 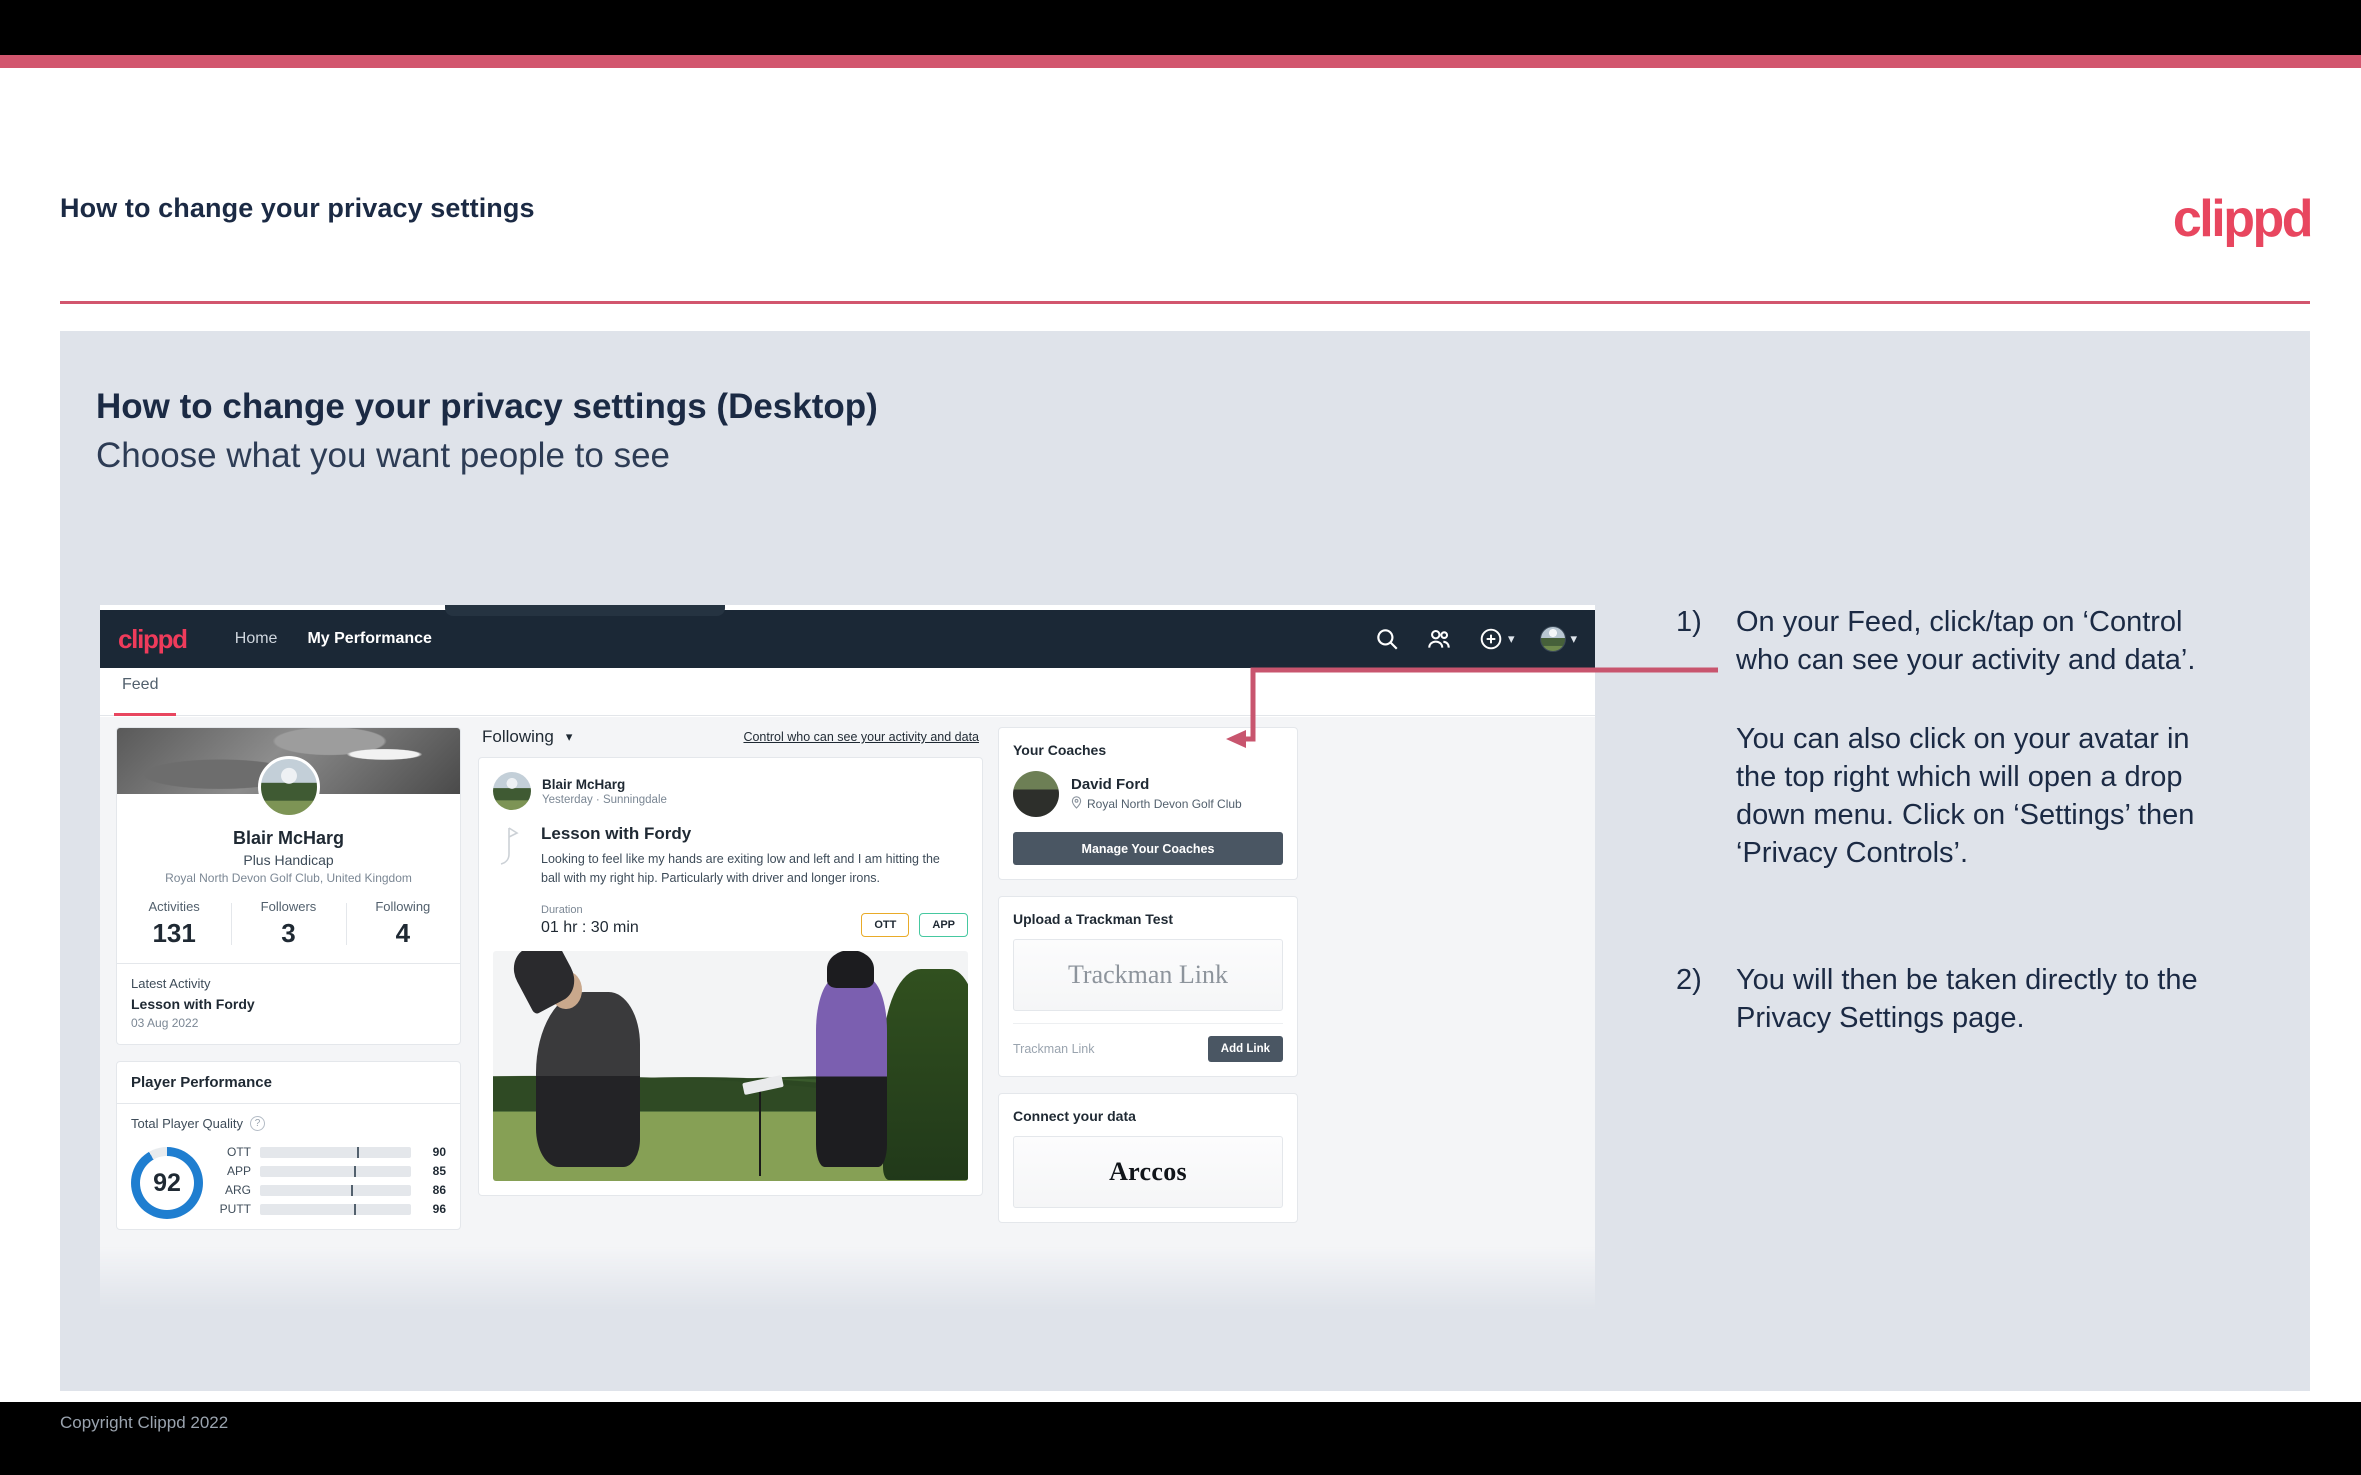 I want to click on coach-avatar, so click(x=1036, y=794).